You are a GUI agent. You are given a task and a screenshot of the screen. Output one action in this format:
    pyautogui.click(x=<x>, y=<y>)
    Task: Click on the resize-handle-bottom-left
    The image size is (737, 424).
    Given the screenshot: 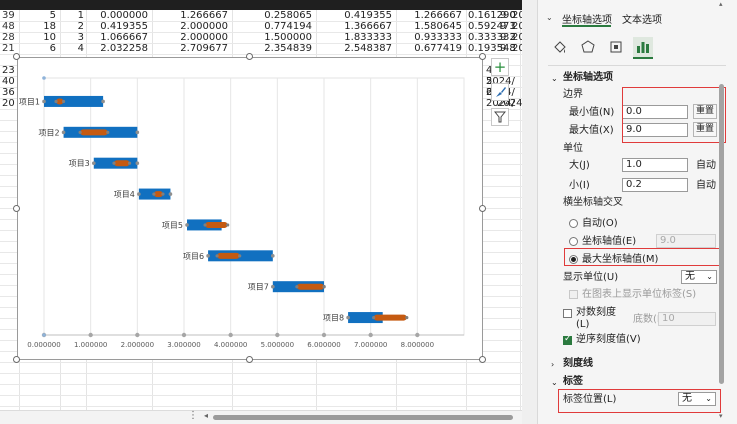 What is the action you would take?
    pyautogui.click(x=16, y=359)
    